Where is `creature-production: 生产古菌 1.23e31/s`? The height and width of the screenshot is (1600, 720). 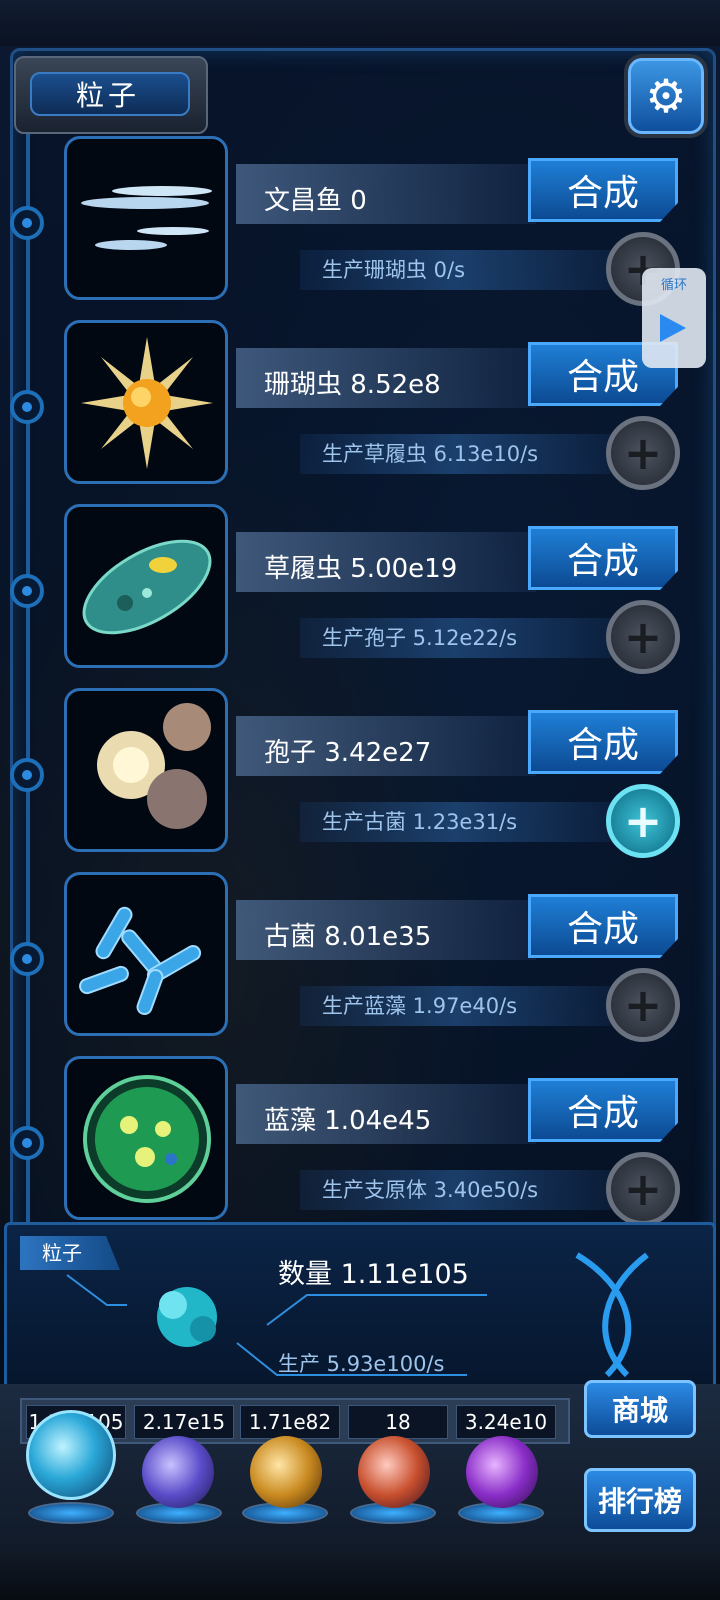 creature-production: 生产古菌 1.23e31/s is located at coordinates (420, 822).